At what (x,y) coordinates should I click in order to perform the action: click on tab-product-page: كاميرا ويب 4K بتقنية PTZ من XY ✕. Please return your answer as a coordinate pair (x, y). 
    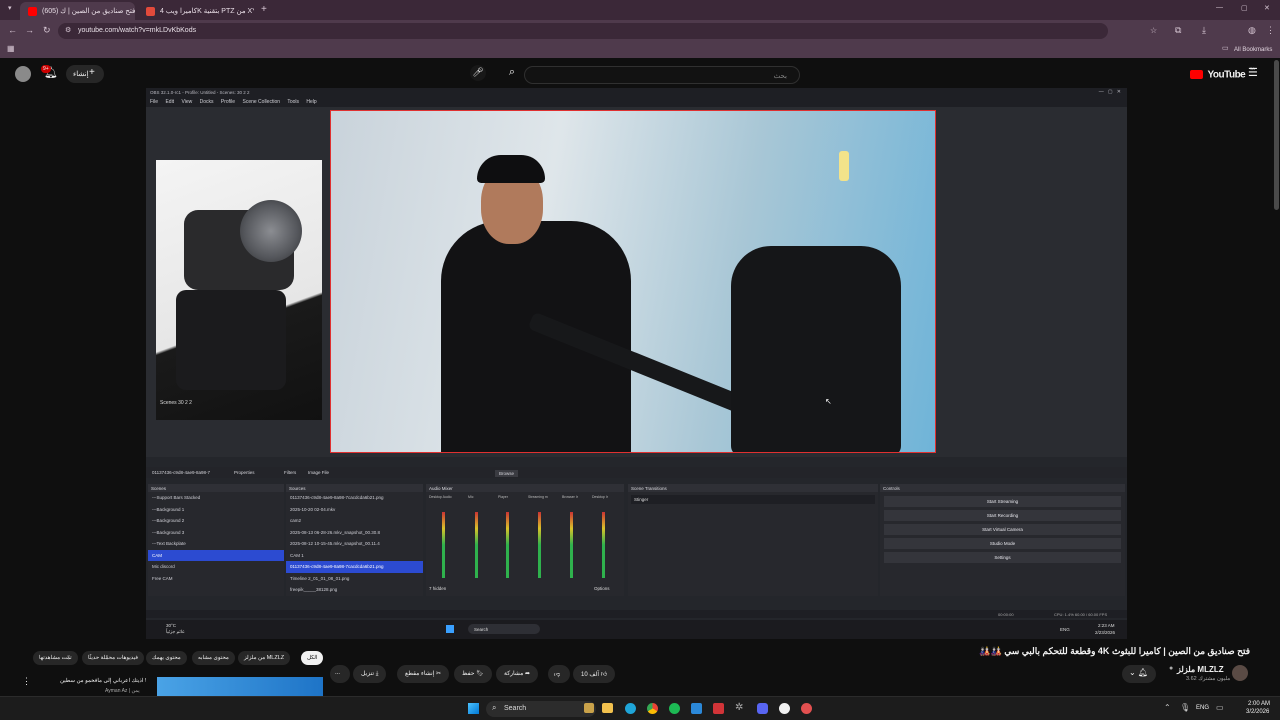
    Looking at the image, I should click on (196, 11).